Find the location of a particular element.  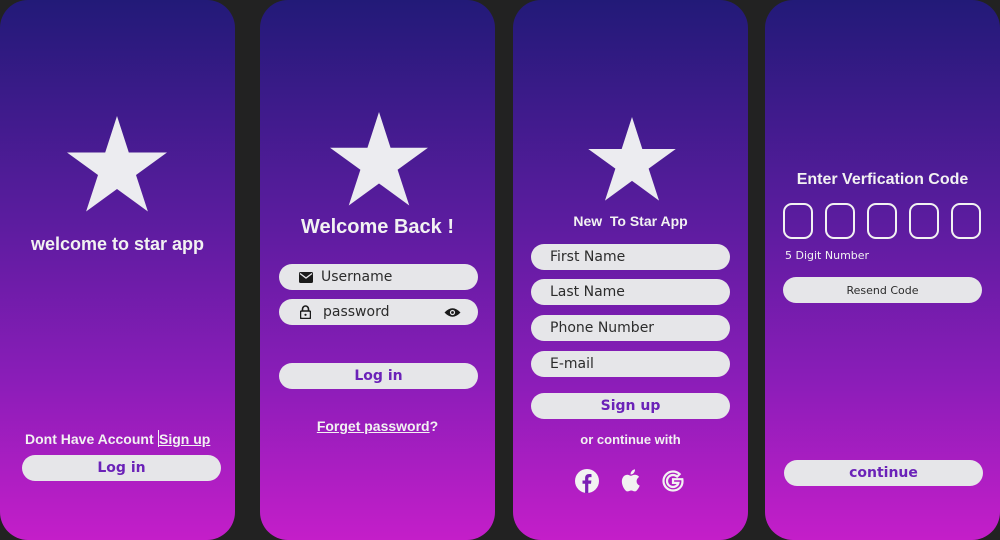

phone-number-field: Phone Number is located at coordinates (630, 328).